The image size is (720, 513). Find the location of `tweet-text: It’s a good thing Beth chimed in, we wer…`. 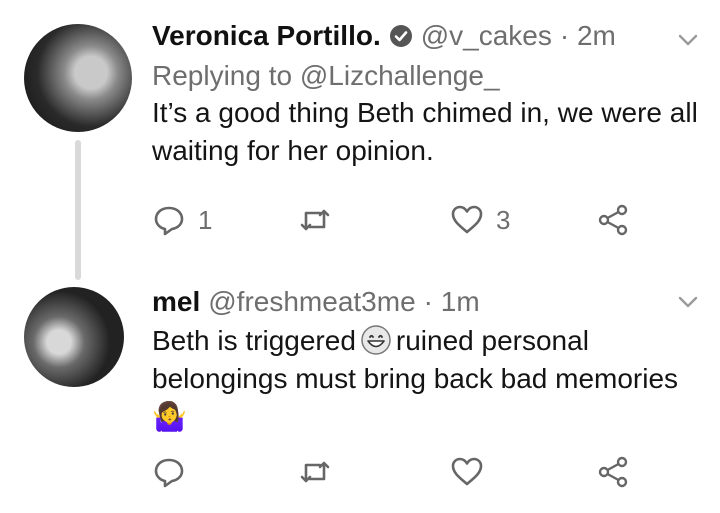

tweet-text: It’s a good thing Beth chimed in, we wer… is located at coordinates (425, 131).